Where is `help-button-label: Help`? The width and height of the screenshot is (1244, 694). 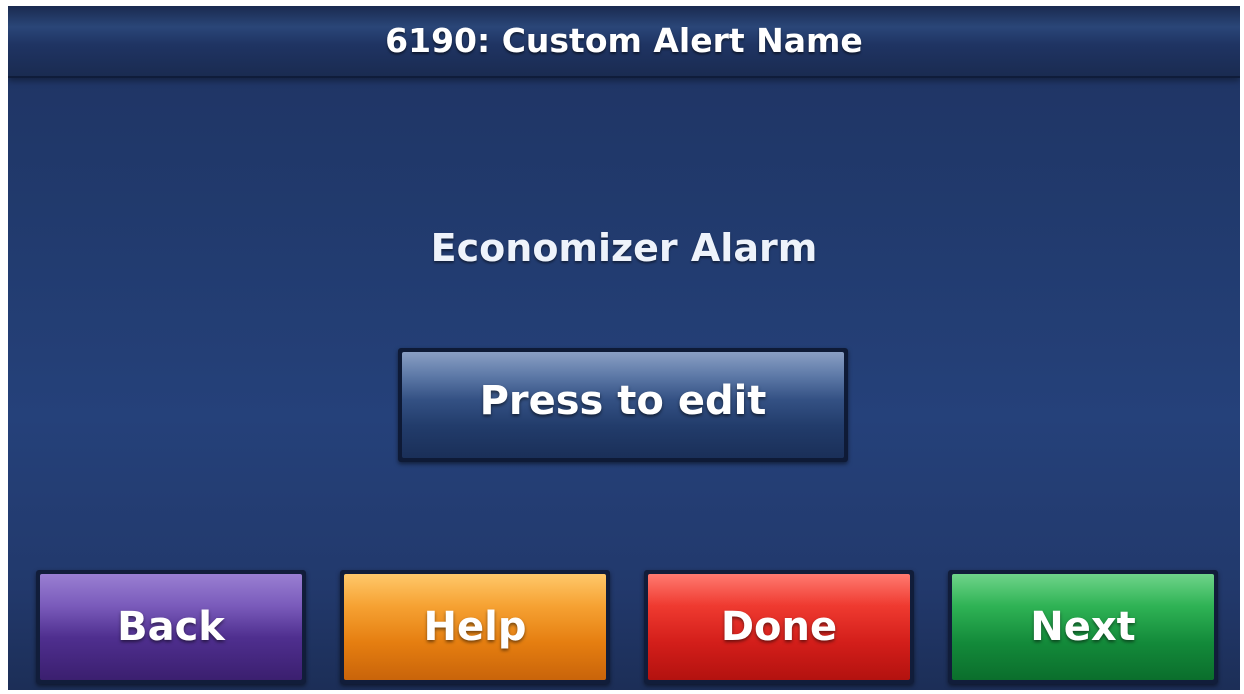
help-button-label: Help is located at coordinates (475, 627).